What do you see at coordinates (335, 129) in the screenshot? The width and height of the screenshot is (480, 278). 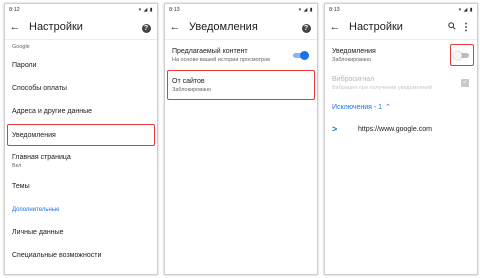 I see `site-favicon-icon: >` at bounding box center [335, 129].